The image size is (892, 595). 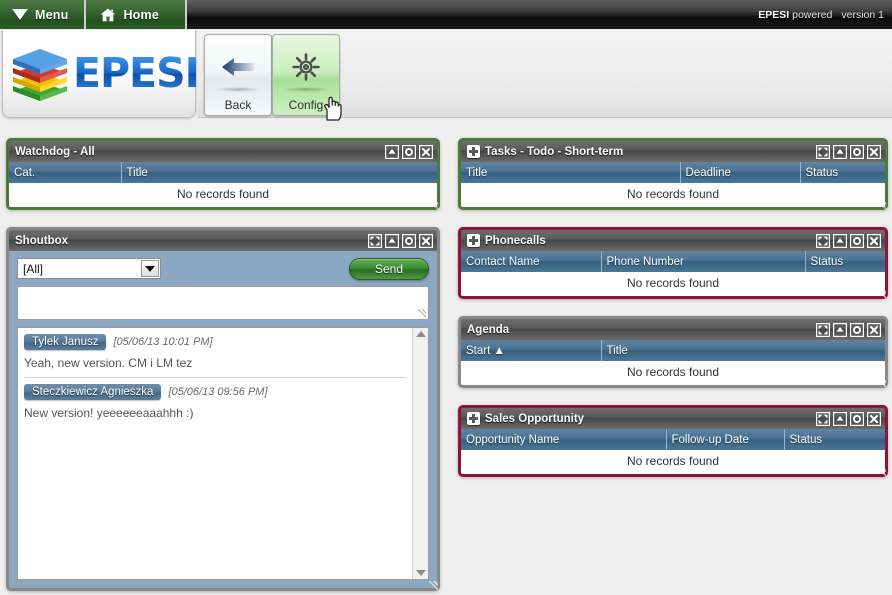 I want to click on panel-shoutbox-titlebar: Shoutbox, so click(x=223, y=240).